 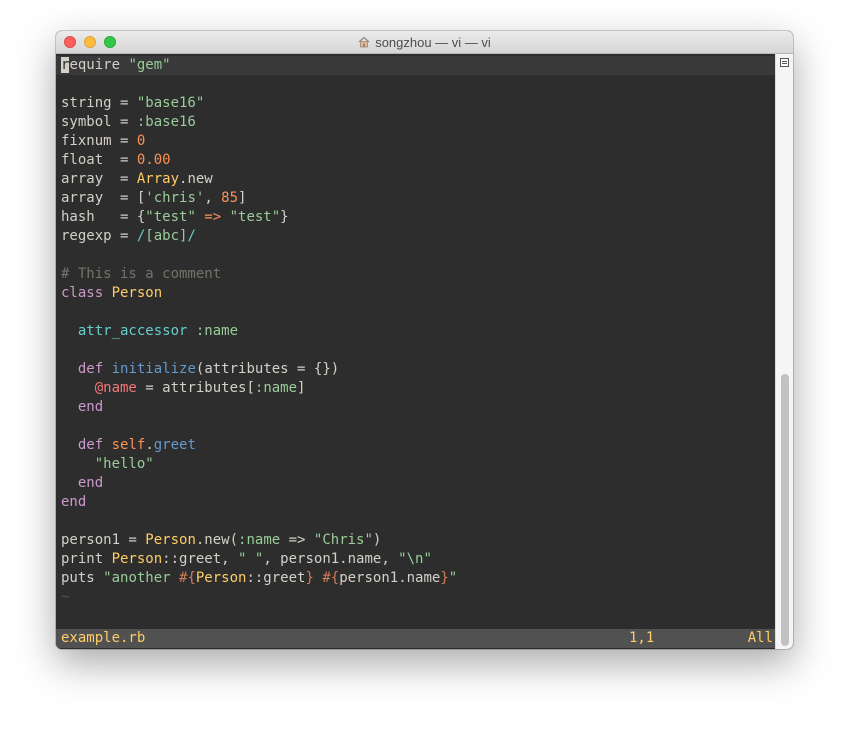 What do you see at coordinates (196, 179) in the screenshot?
I see `code-token: .new` at bounding box center [196, 179].